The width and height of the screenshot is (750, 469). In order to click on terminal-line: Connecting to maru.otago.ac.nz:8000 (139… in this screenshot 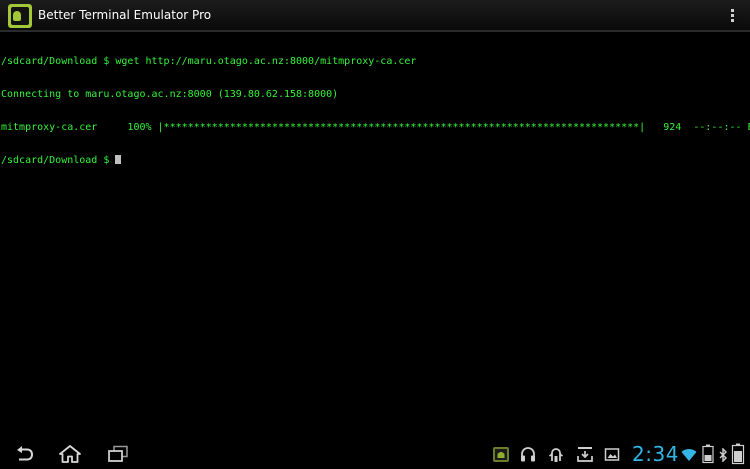, I will do `click(170, 94)`.